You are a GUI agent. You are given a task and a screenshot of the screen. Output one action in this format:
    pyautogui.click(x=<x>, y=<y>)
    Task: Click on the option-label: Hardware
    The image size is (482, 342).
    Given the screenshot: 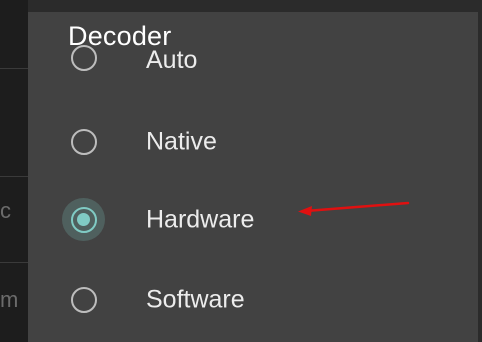 What is the action you would take?
    pyautogui.click(x=200, y=219)
    